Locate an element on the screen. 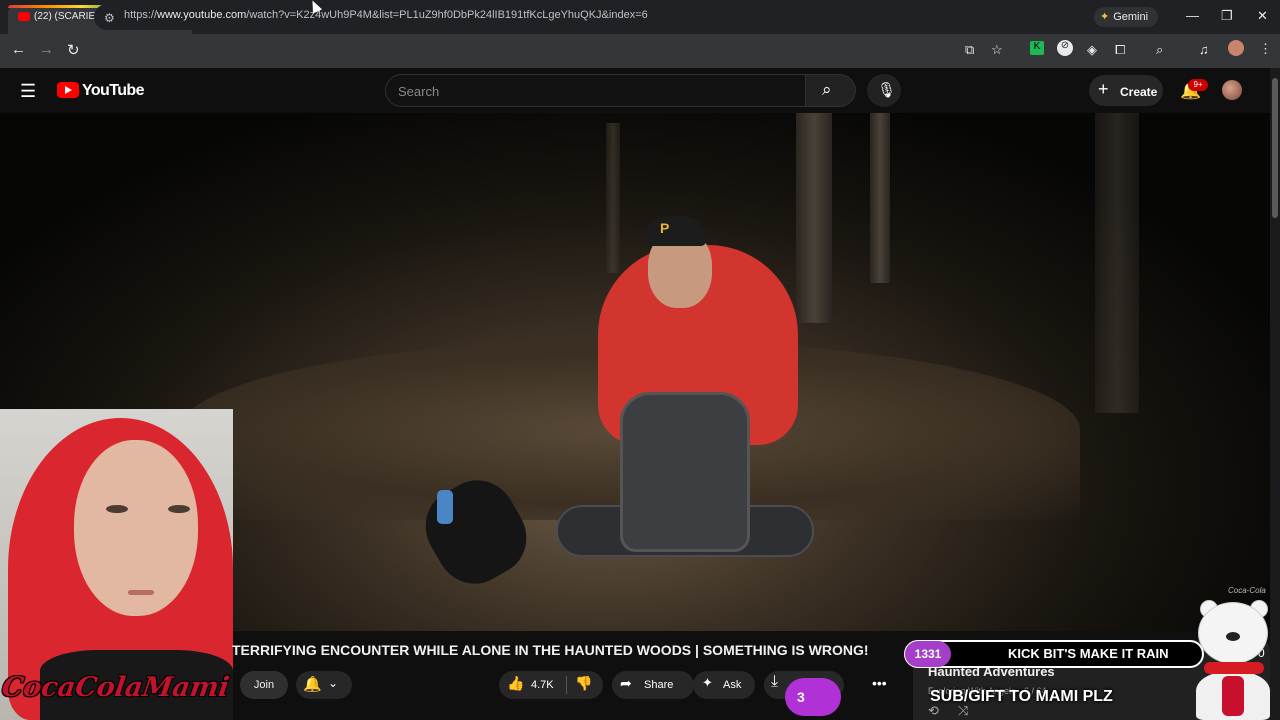  kick-goal-text: KICK BIT'S MAKE IT RAIN is located at coordinates (1088, 653).